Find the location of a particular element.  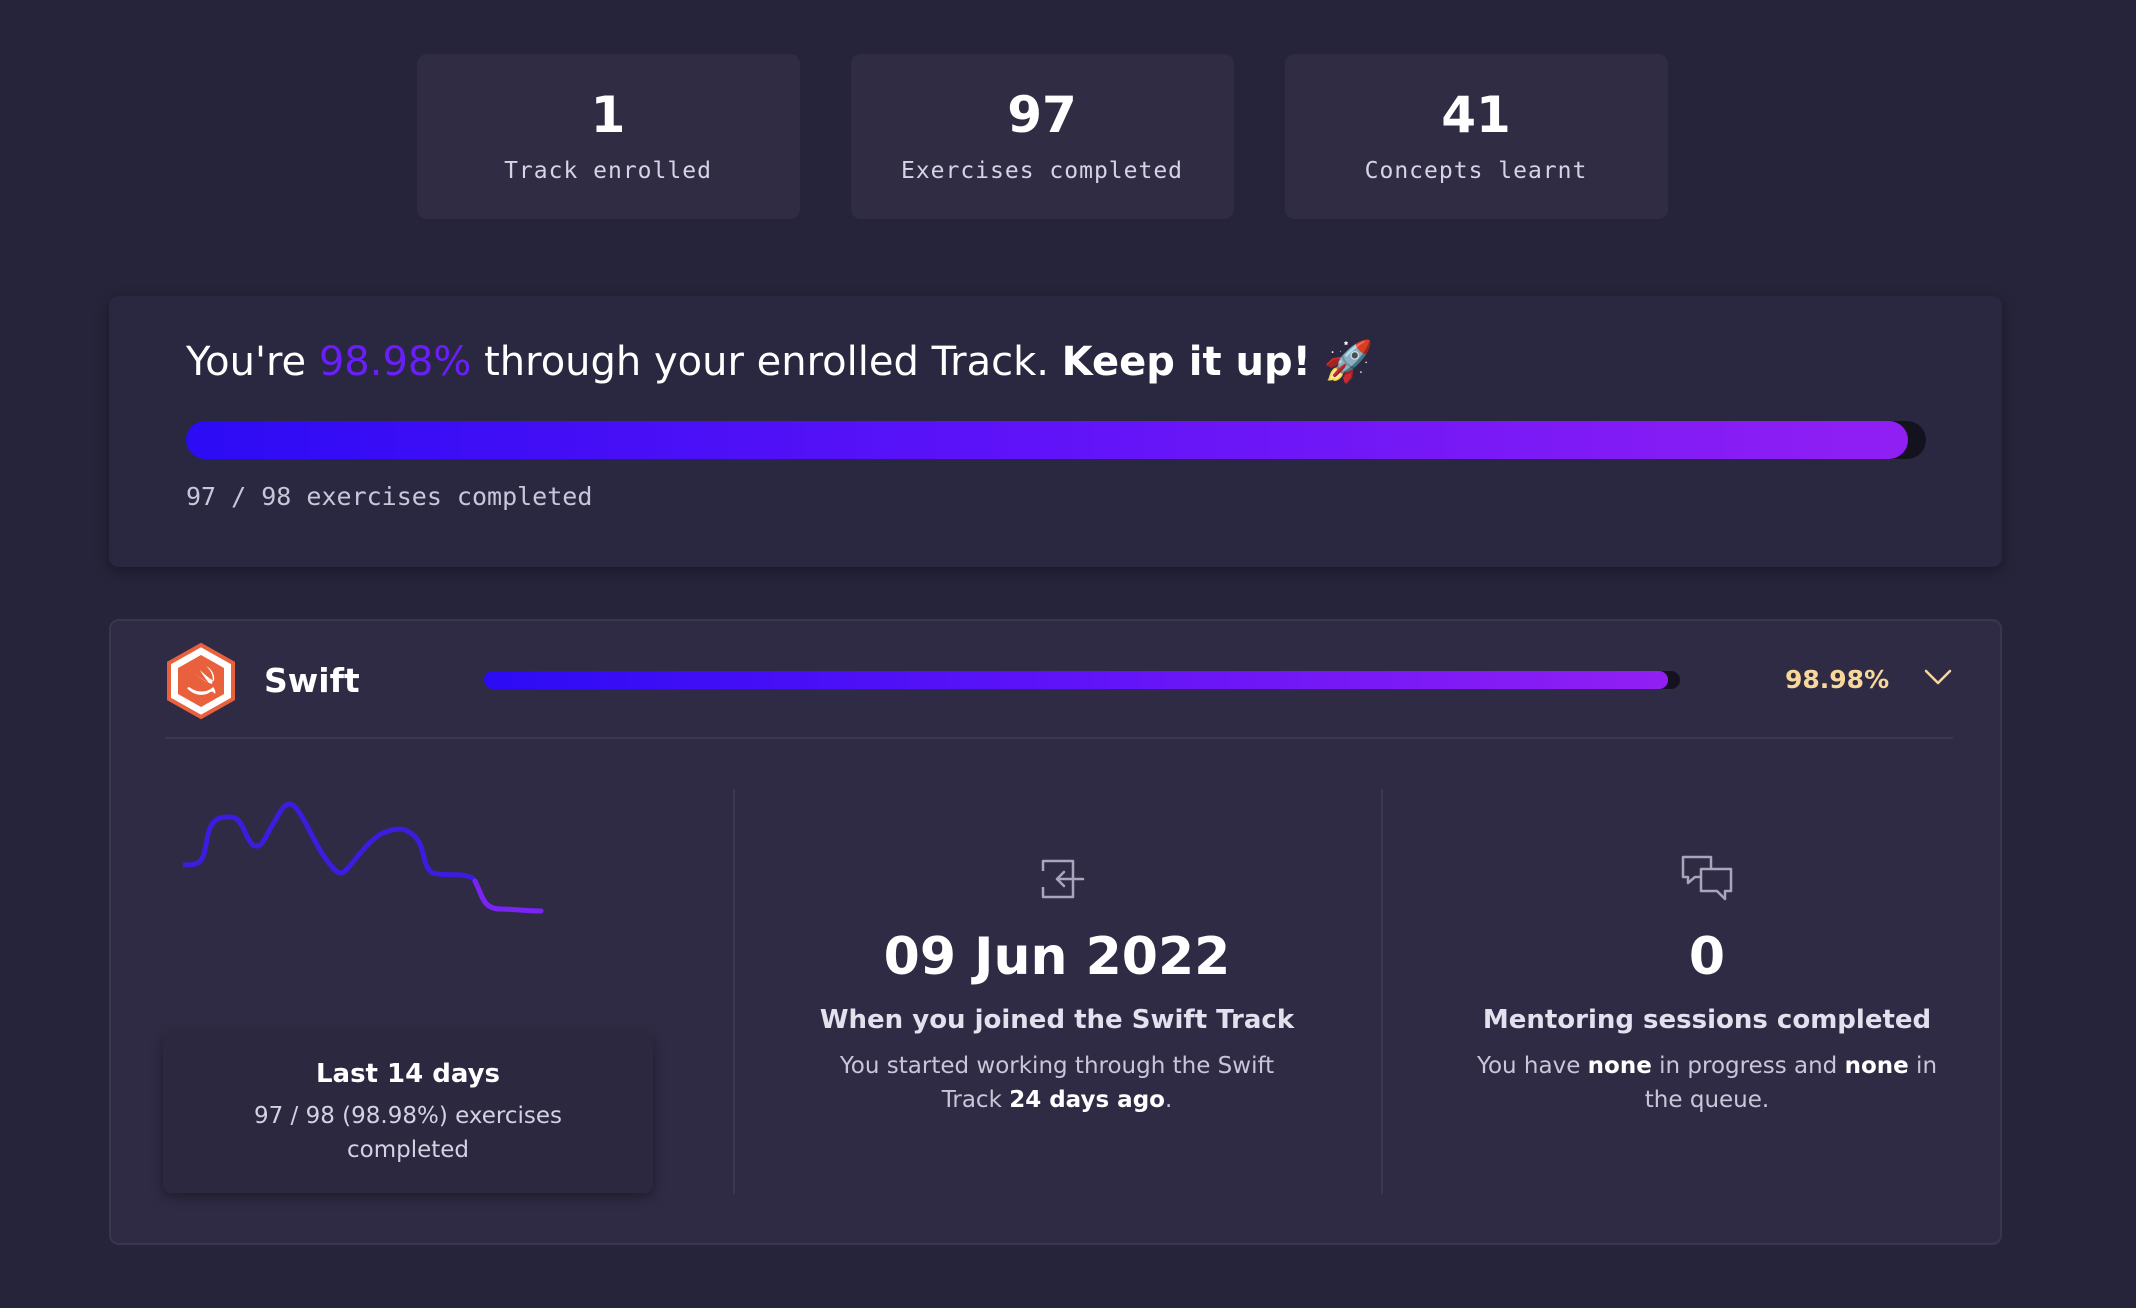

mentoring-desc-bold-1: none is located at coordinates (1619, 1066).